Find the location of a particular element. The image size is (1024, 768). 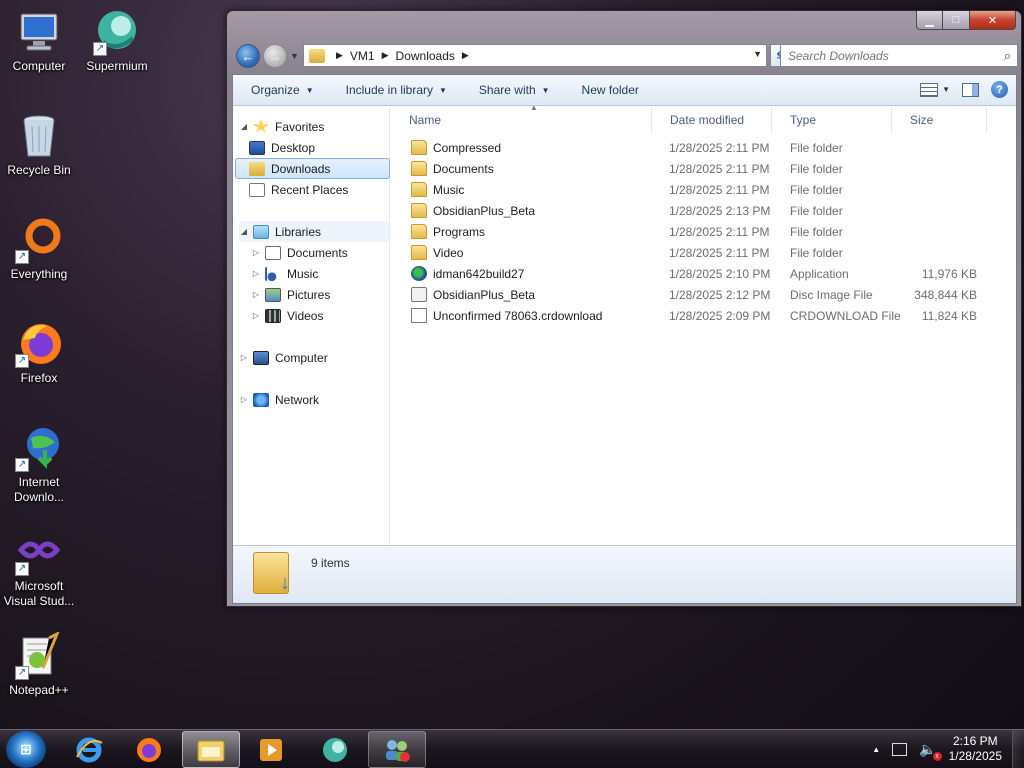

show-desktop-button is located at coordinates (1018, 749).